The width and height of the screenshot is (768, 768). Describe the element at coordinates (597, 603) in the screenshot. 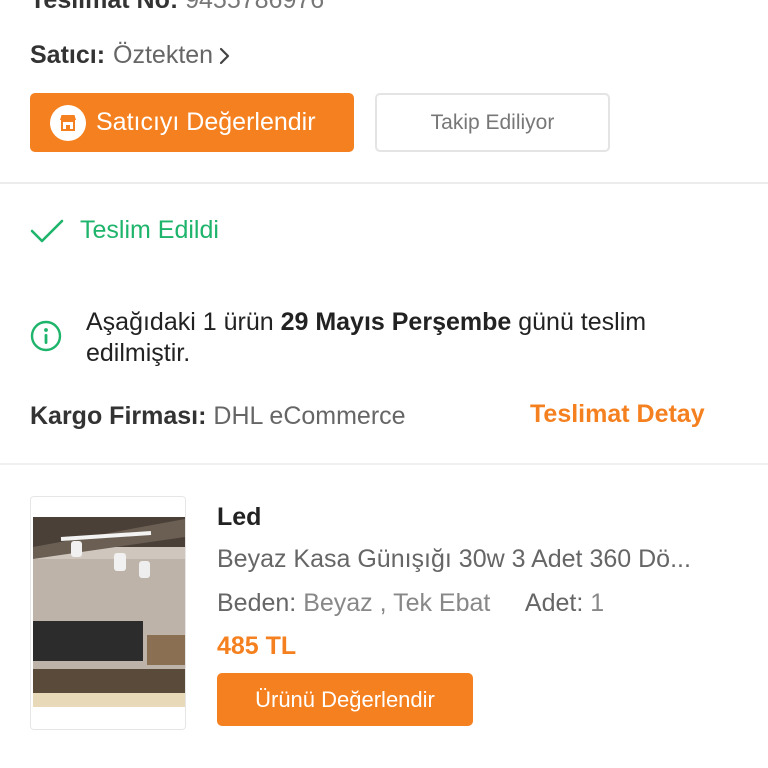

I see `quantity-value: 1` at that location.